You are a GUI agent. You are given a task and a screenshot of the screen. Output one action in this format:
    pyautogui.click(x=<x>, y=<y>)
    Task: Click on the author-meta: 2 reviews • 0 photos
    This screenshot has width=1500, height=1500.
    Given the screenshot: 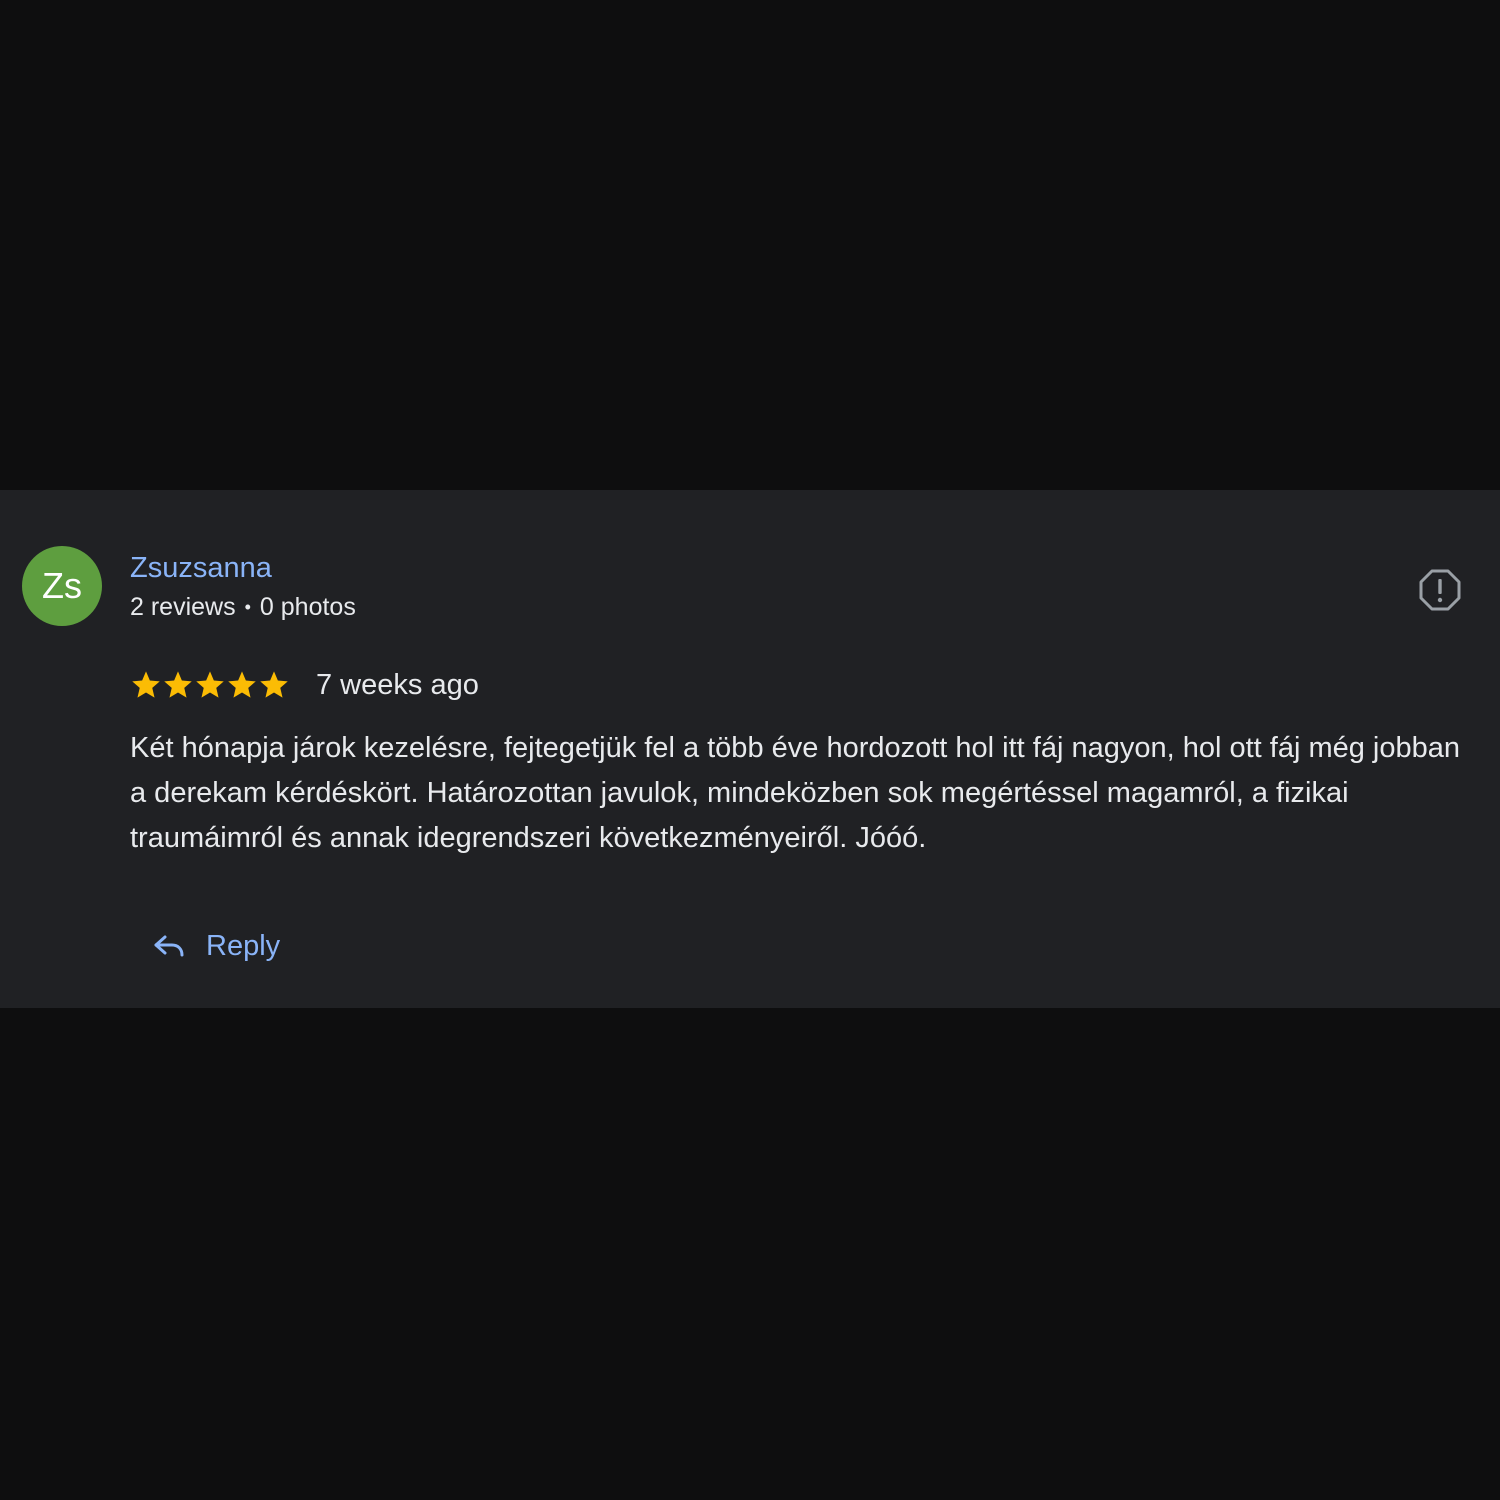 What is the action you would take?
    pyautogui.click(x=243, y=607)
    